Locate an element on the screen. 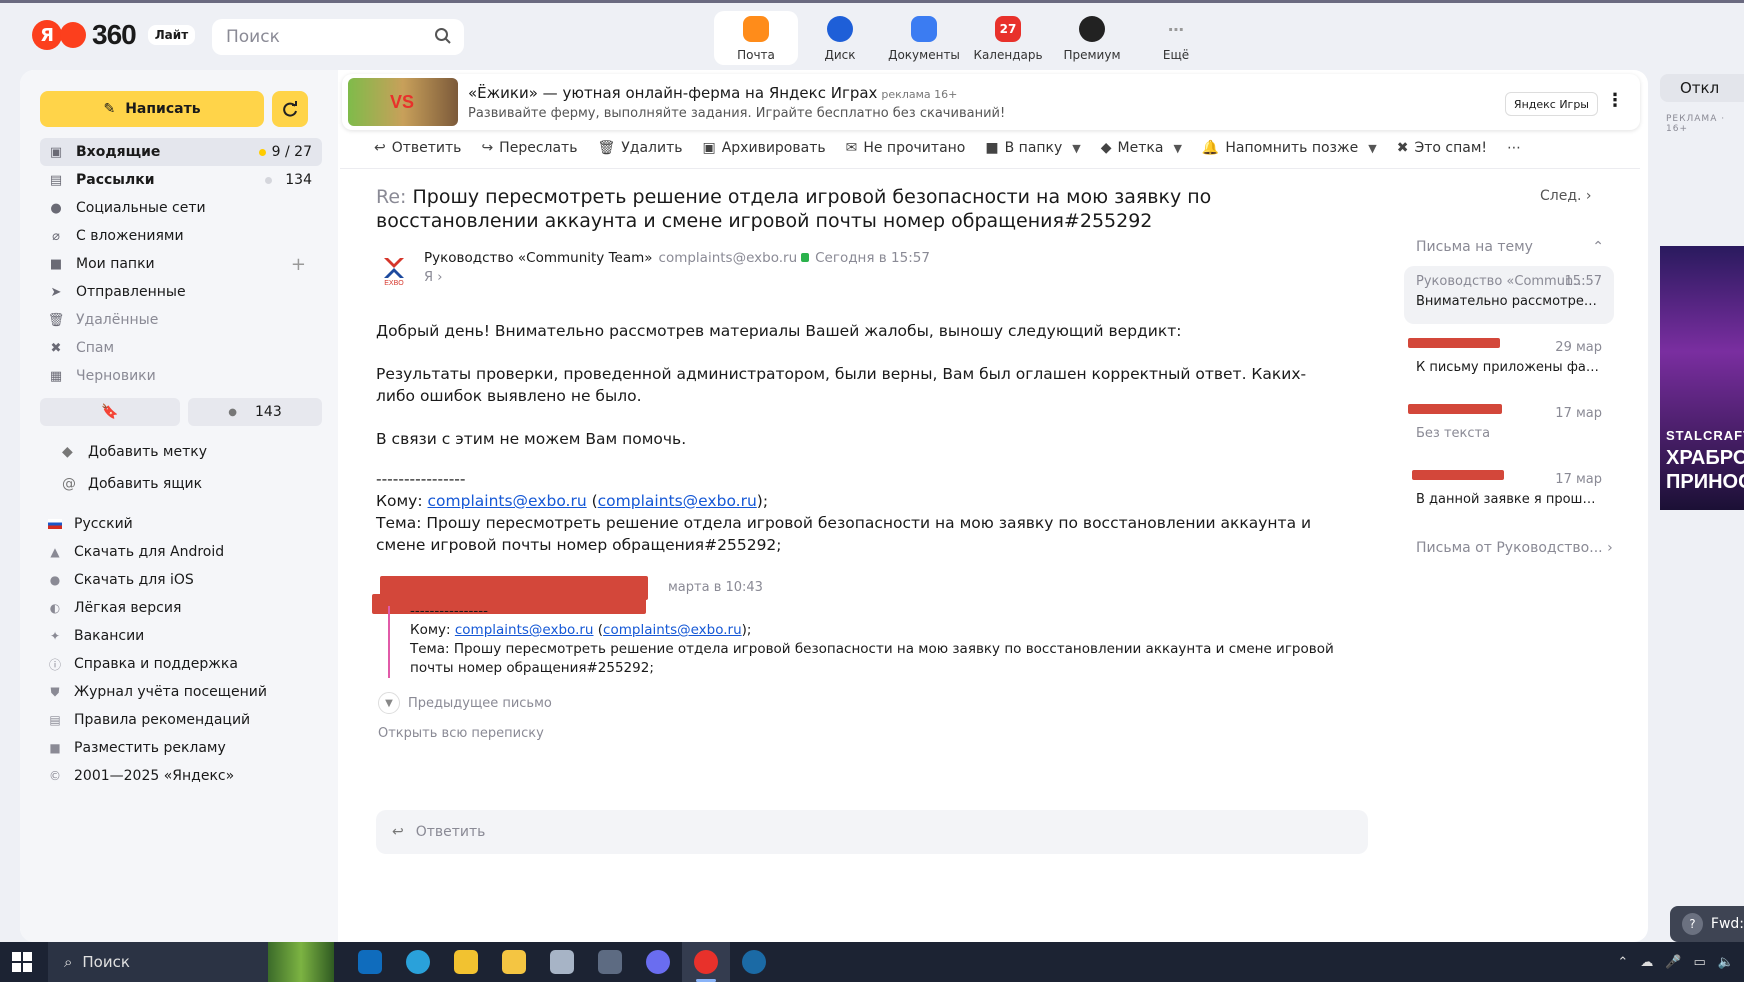 The height and width of the screenshot is (982, 1744). toolbar-divider is located at coordinates (990, 168).